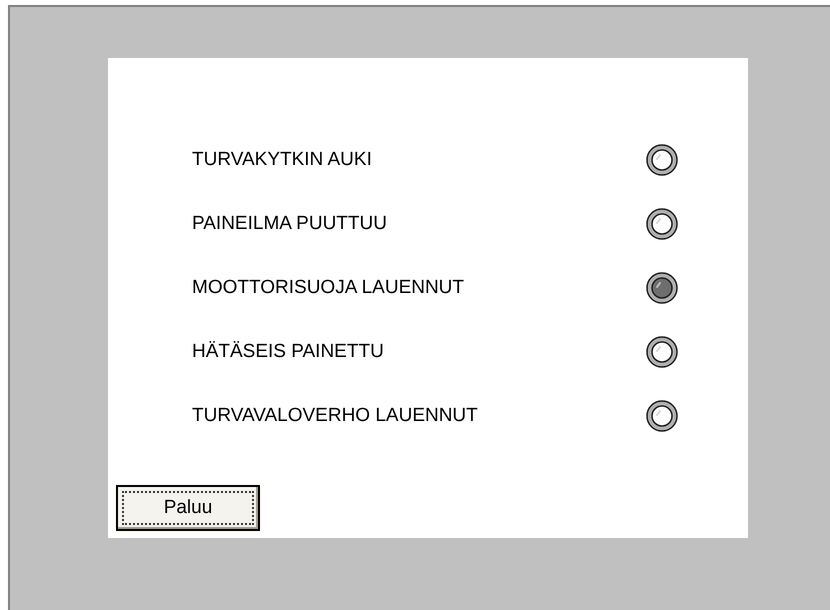 This screenshot has height=610, width=830. I want to click on alarm-label: TURVAKYTKIN AUKI, so click(282, 160).